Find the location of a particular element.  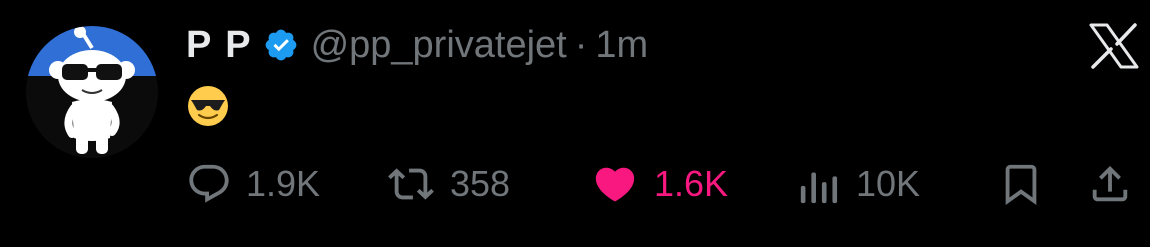

heart-icon is located at coordinates (615, 184).